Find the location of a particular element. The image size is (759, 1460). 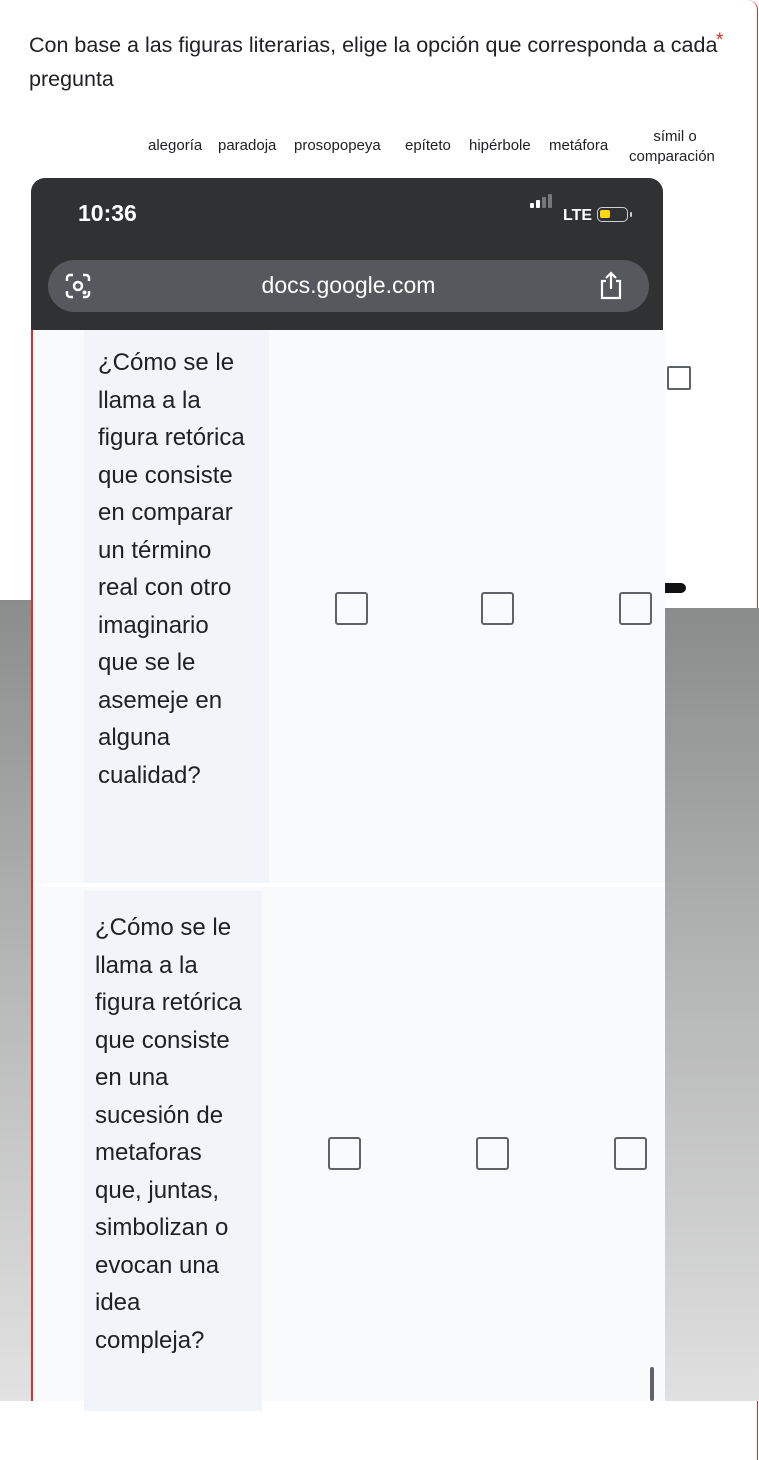

column-header-prosopopeya: prosopopeya is located at coordinates (337, 145).